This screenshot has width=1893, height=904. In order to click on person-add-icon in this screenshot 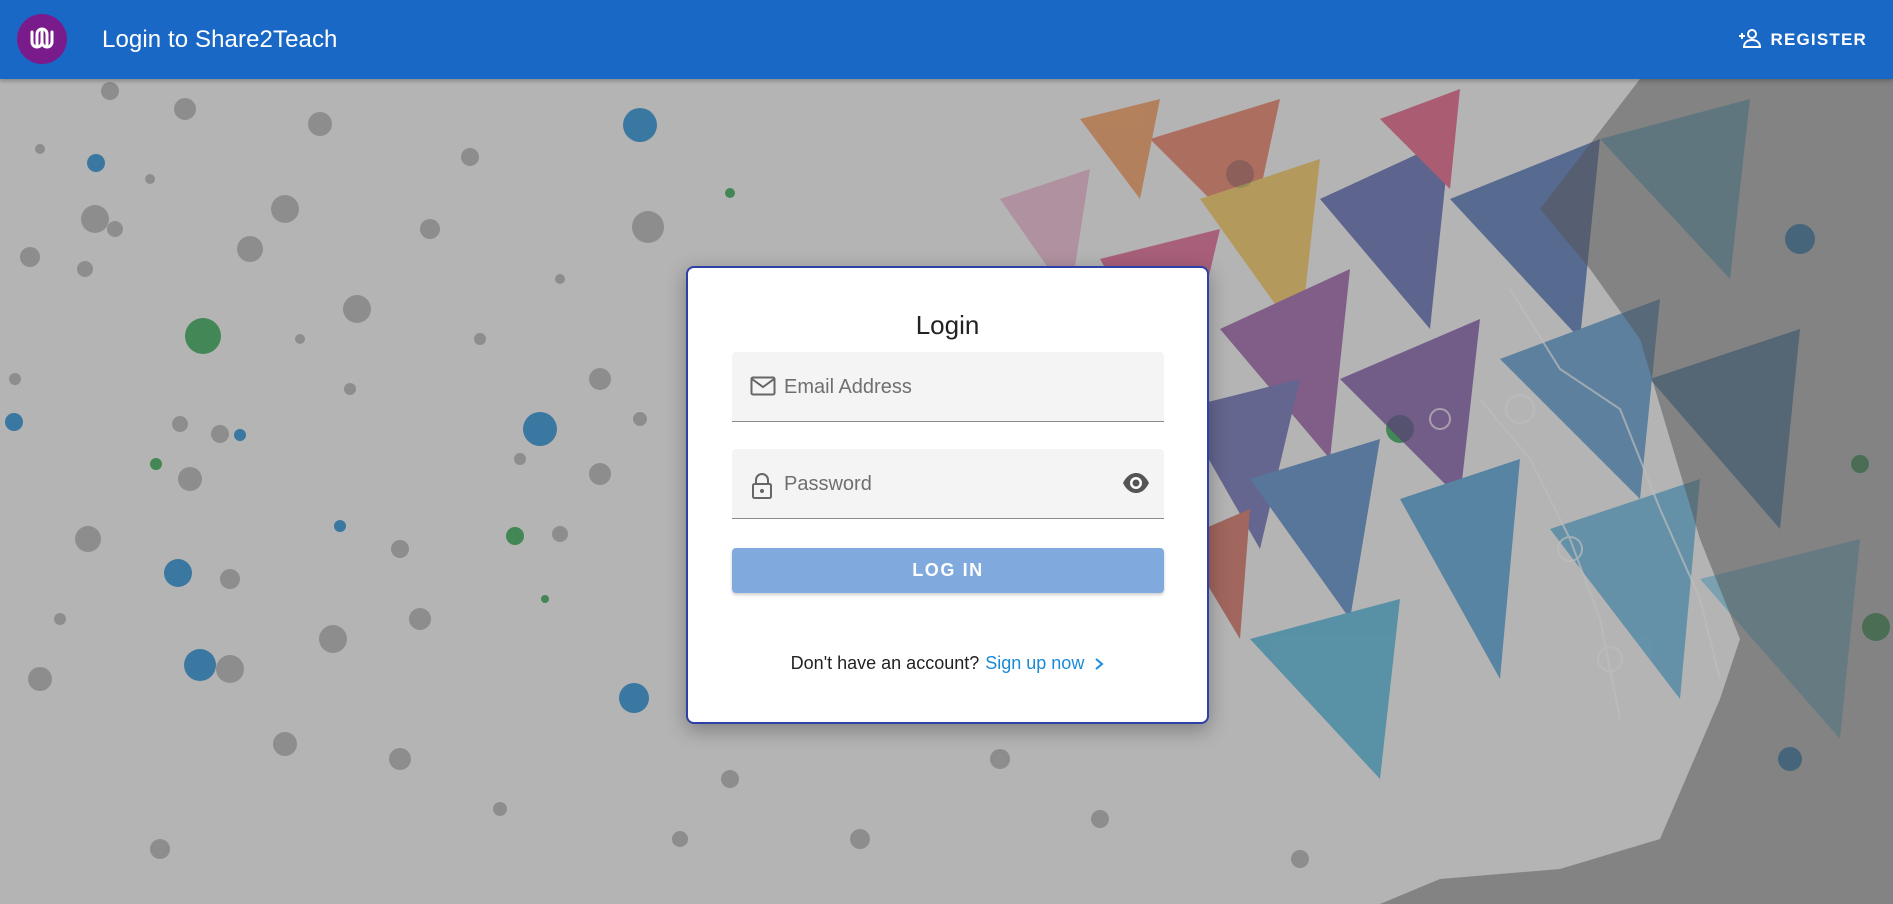, I will do `click(1750, 40)`.